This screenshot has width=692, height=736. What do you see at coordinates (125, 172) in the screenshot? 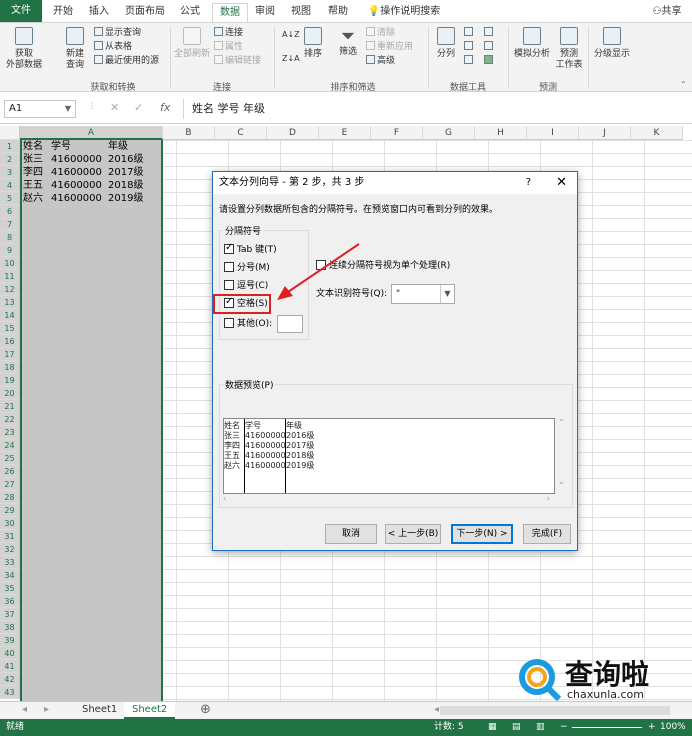
I see `cell: 2017级` at bounding box center [125, 172].